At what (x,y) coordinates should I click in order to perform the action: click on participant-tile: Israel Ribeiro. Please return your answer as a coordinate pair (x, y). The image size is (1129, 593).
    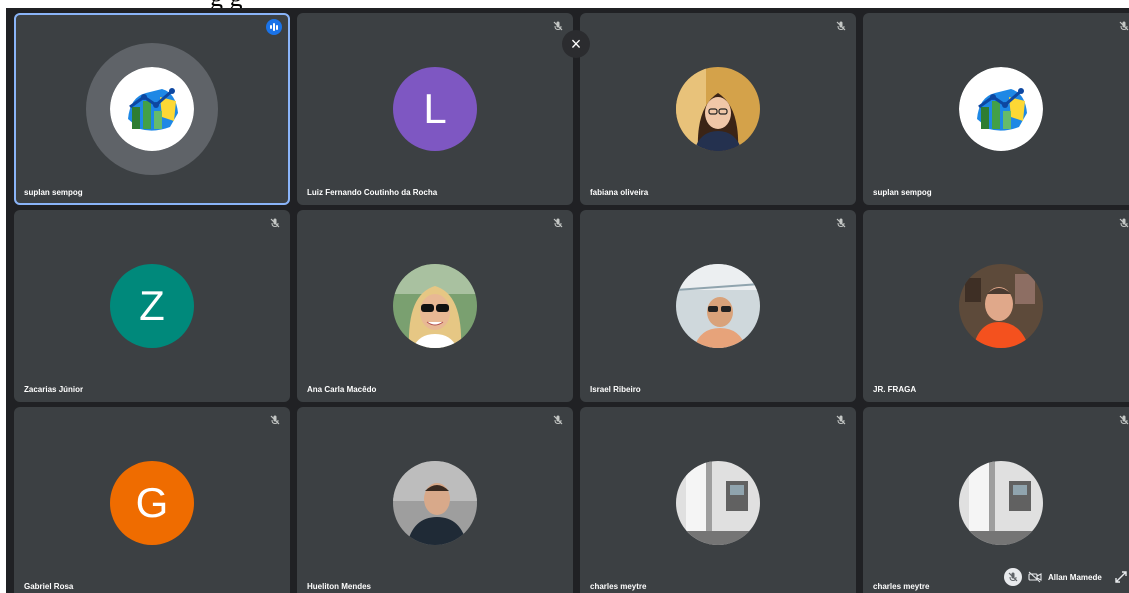
    Looking at the image, I should click on (718, 306).